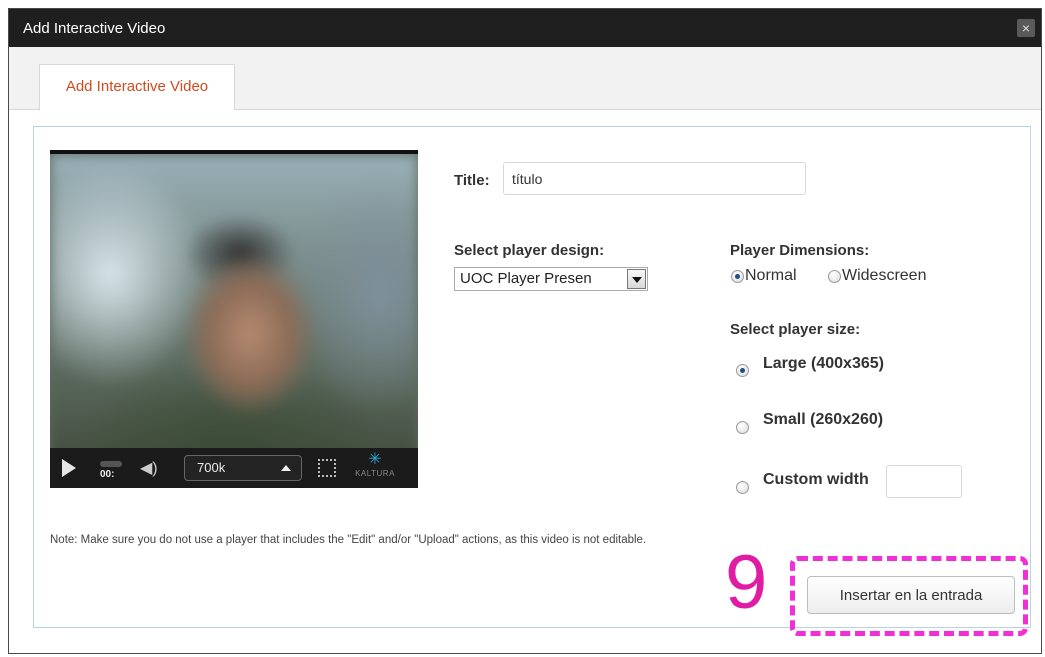 Image resolution: width=1045 pixels, height=657 pixels. What do you see at coordinates (243, 468) in the screenshot?
I see `quality-selector: 700k` at bounding box center [243, 468].